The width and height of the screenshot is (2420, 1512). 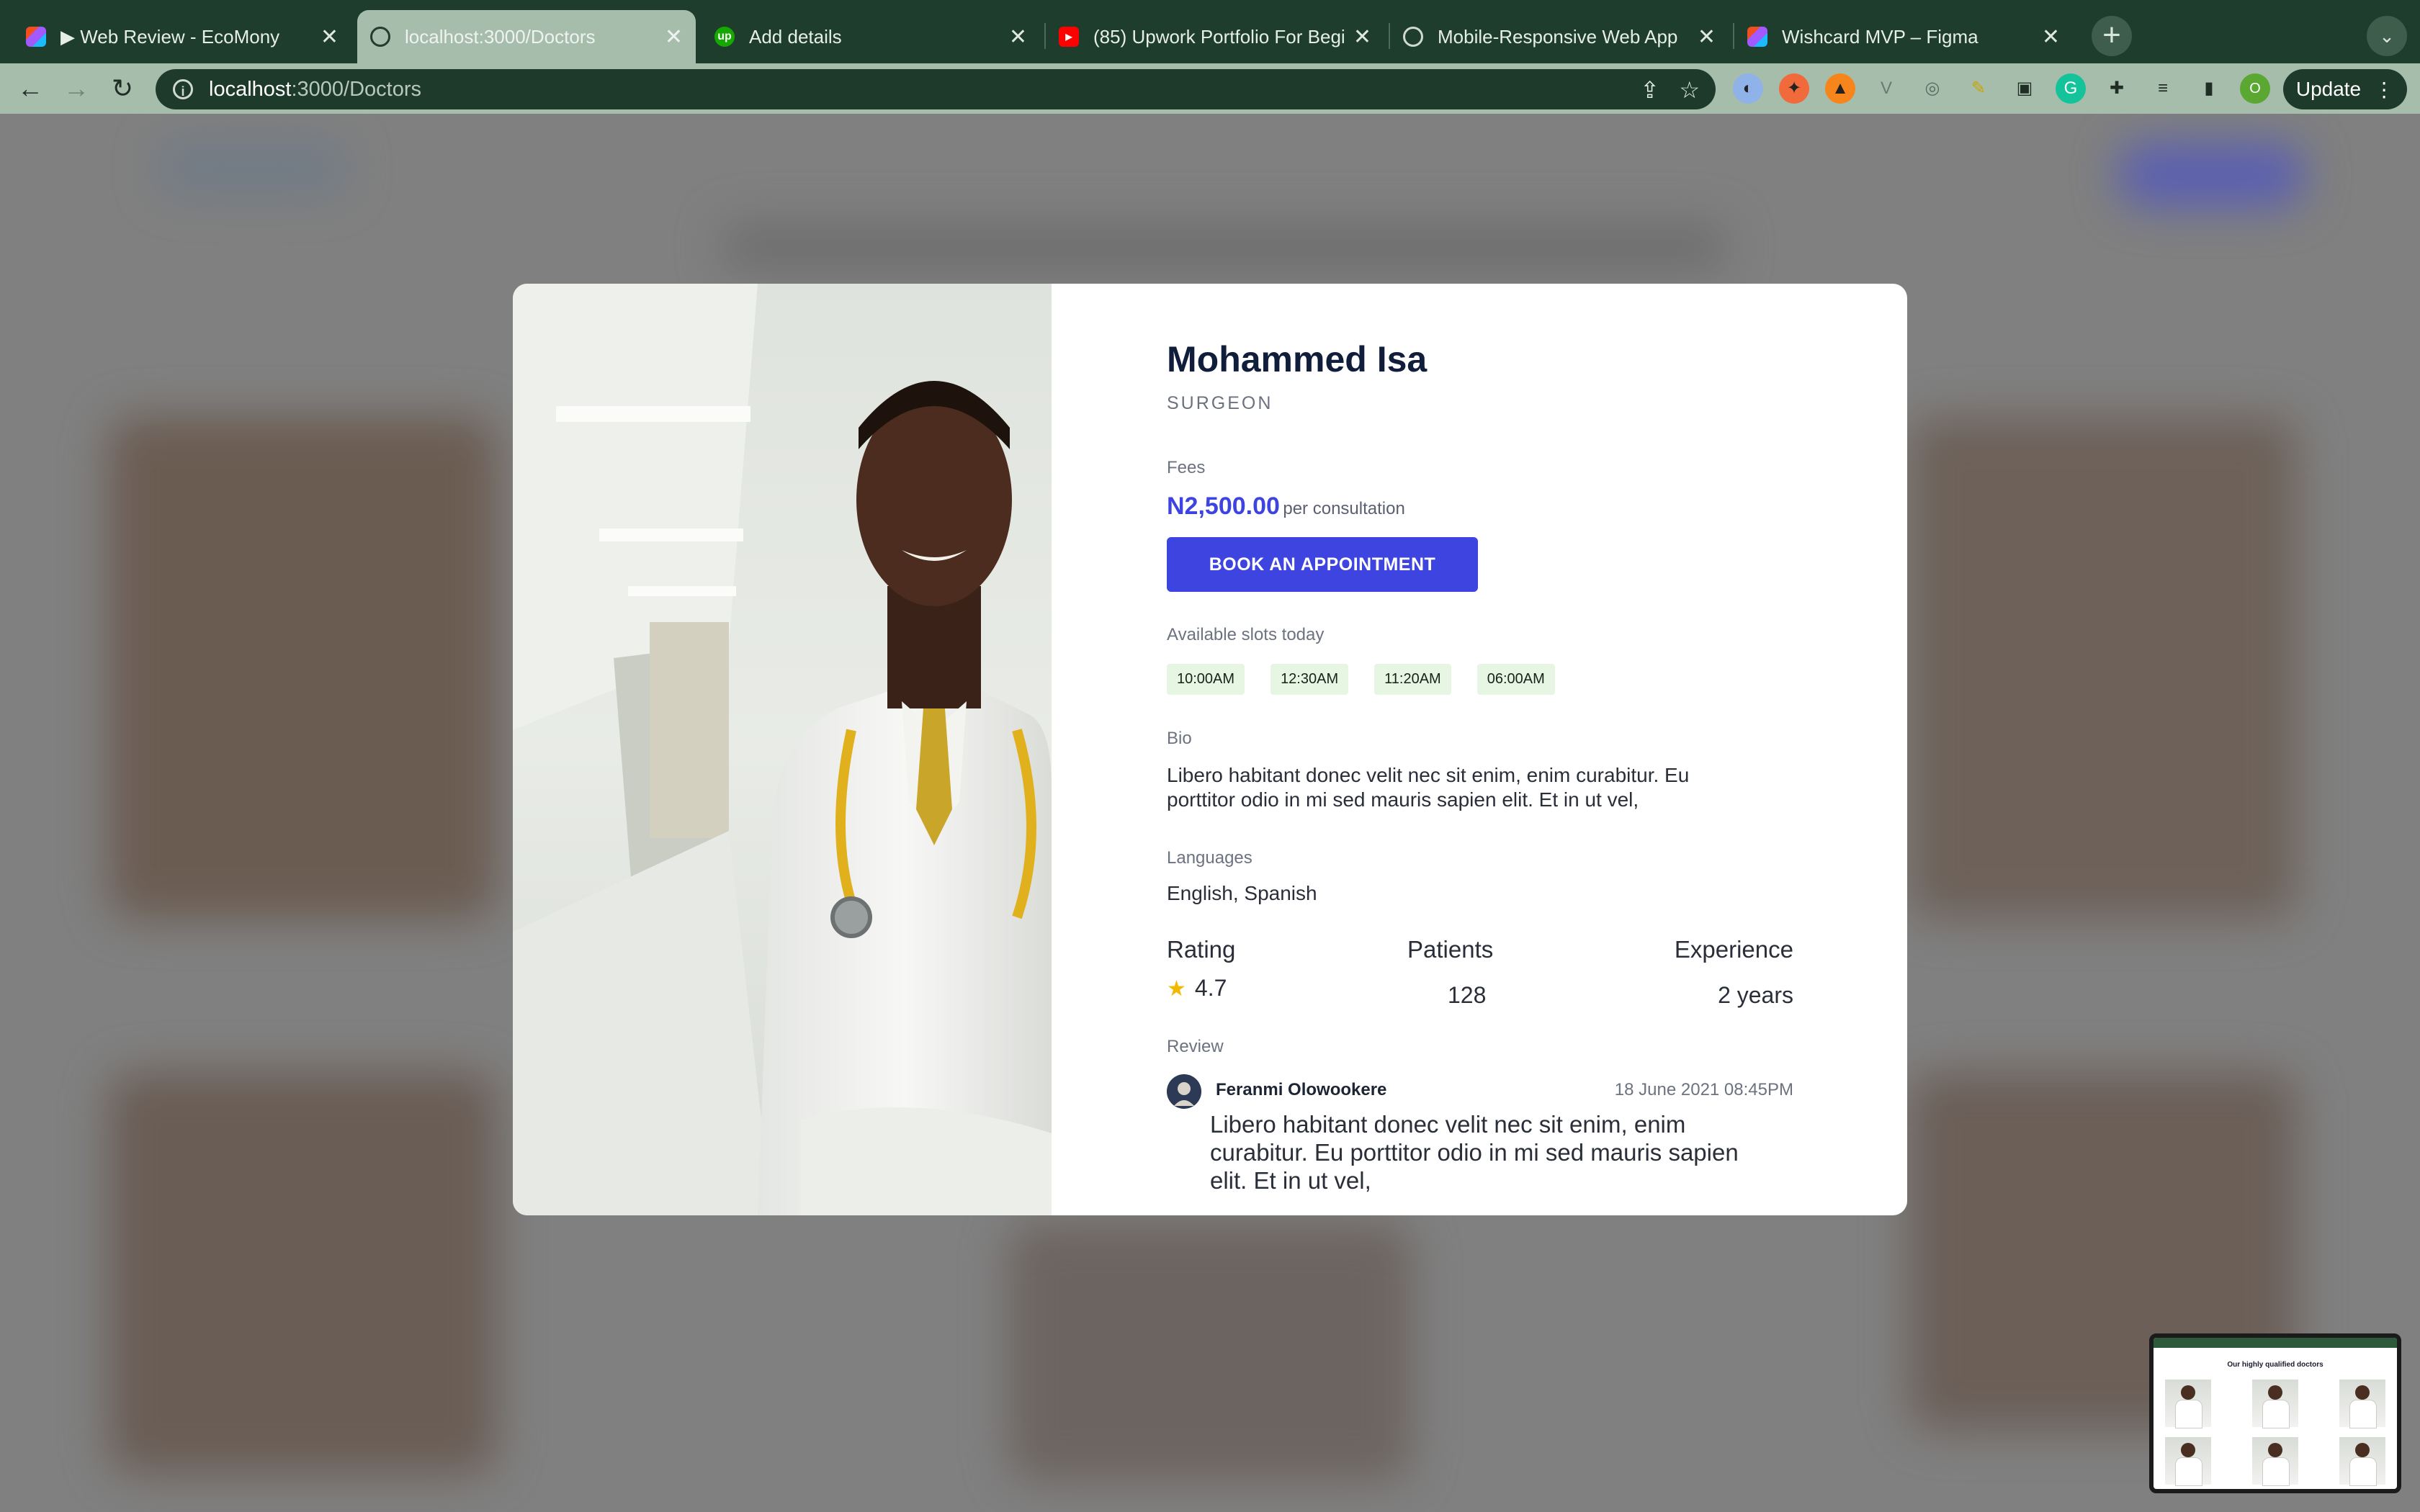 I want to click on tab-localhost-doctors: localhost:3000/Doctors ✕, so click(x=526, y=36).